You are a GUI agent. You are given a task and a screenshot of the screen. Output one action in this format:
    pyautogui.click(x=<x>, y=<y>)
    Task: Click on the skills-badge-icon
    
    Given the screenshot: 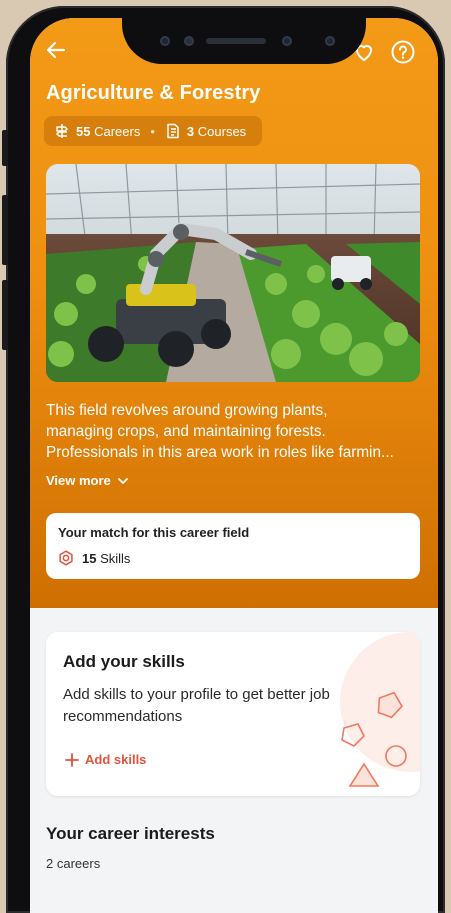 What is the action you would take?
    pyautogui.click(x=66, y=558)
    